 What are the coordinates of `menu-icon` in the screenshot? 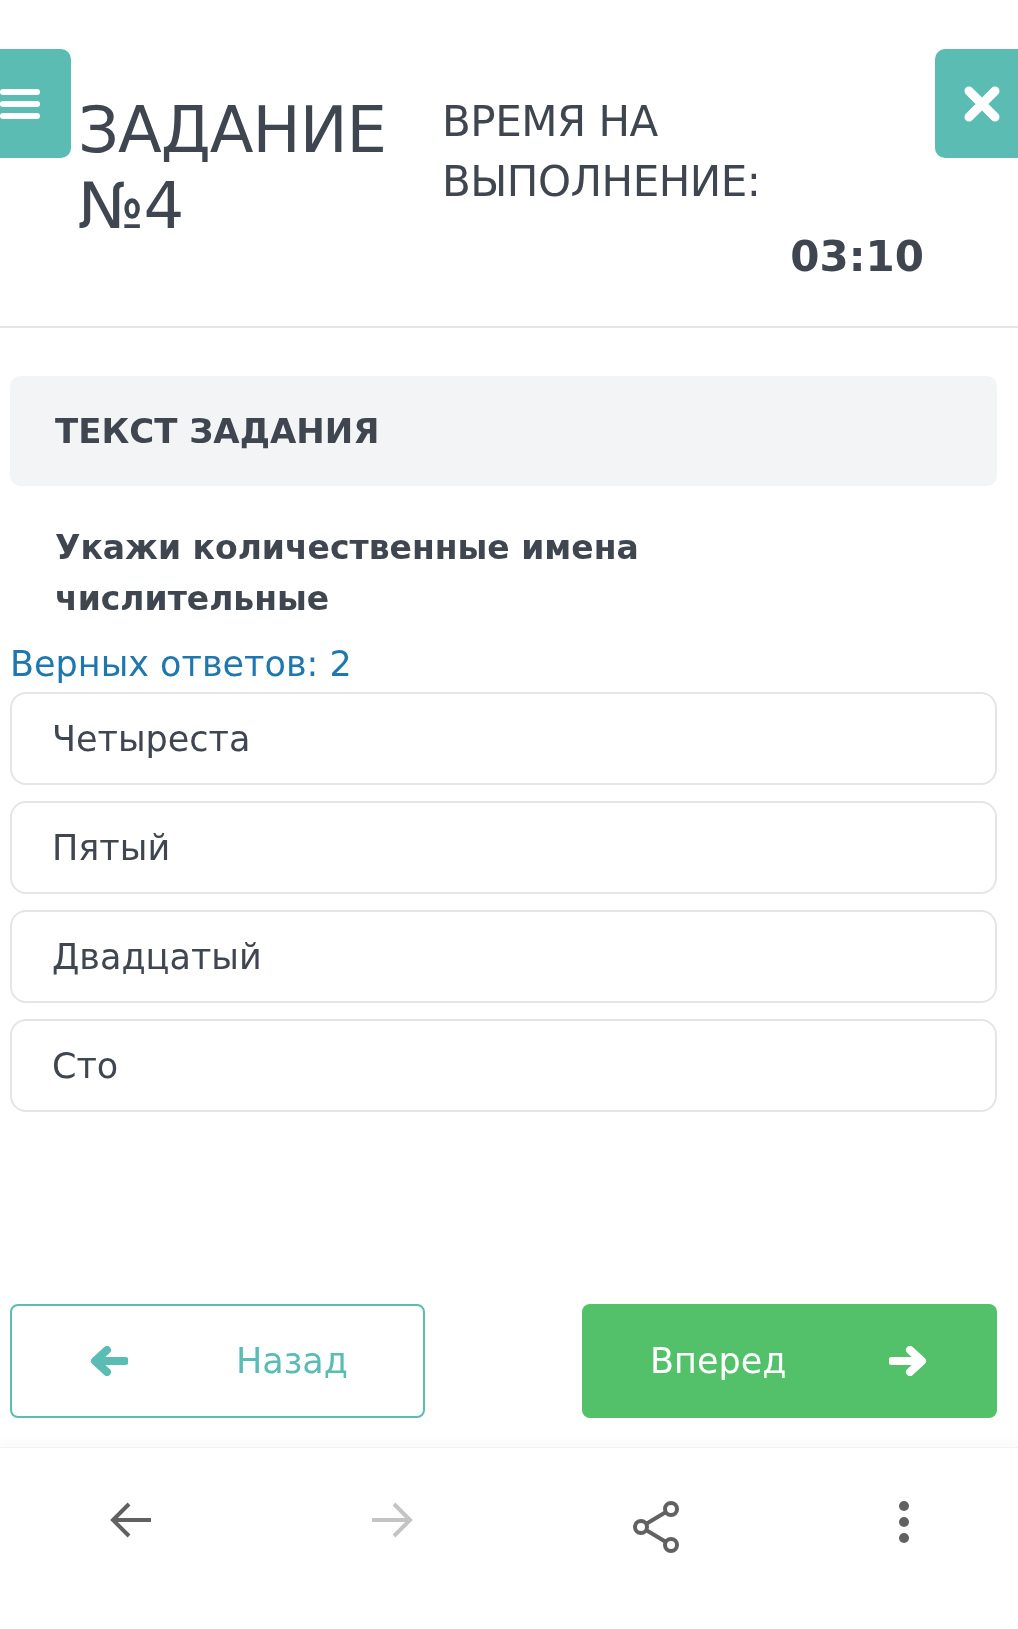 It's located at (20, 103).